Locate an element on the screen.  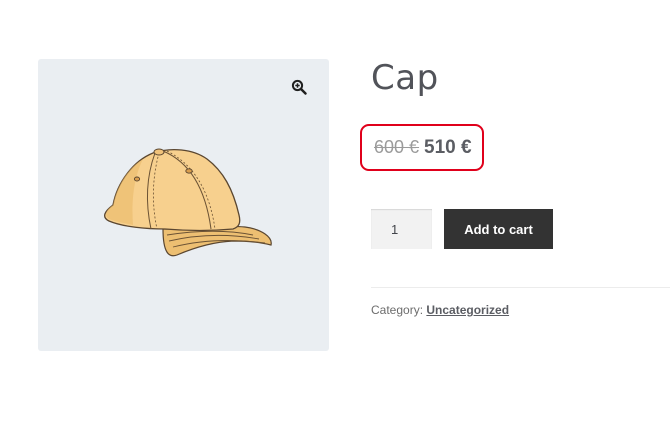
product-price: 600 € 510 € is located at coordinates (423, 148).